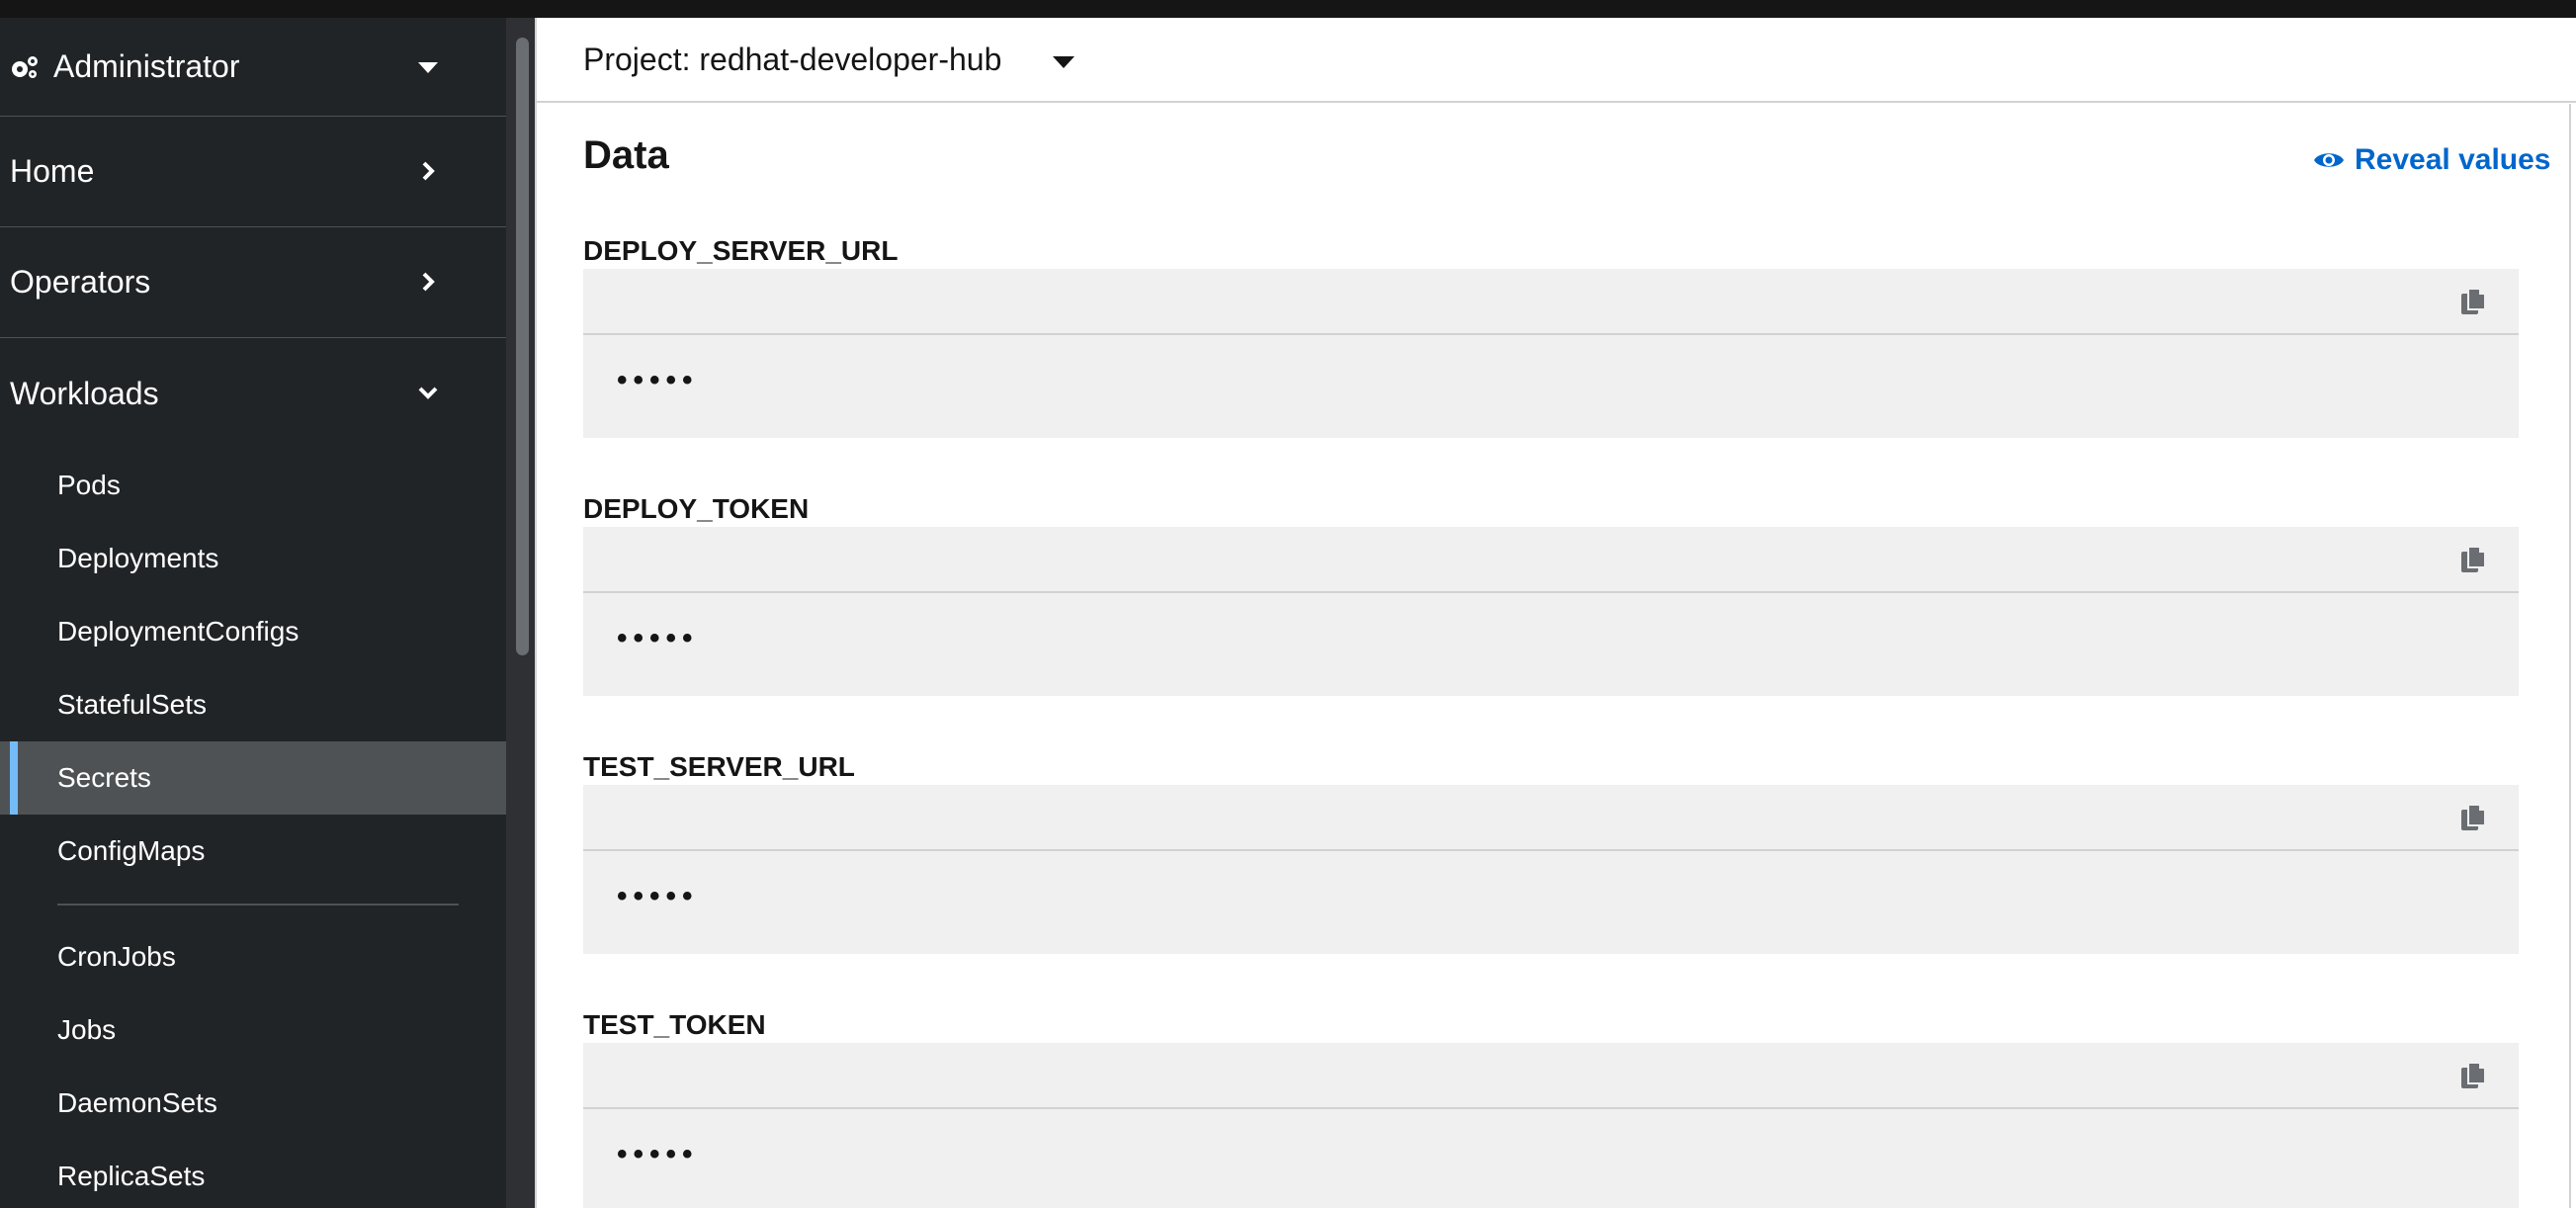 The width and height of the screenshot is (2576, 1208). What do you see at coordinates (2570, 656) in the screenshot?
I see `page-scrollbar-edge` at bounding box center [2570, 656].